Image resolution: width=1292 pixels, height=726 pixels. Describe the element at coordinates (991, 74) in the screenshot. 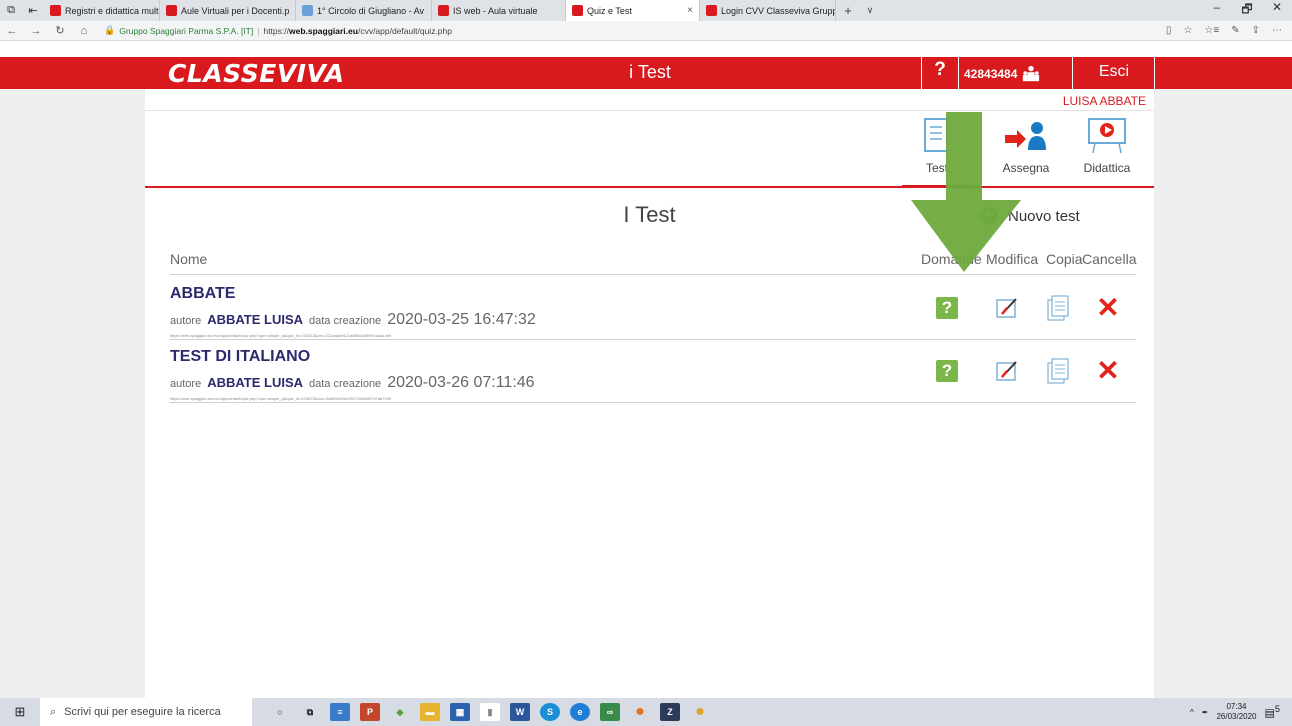

I see `user-code-text: 42843484` at that location.